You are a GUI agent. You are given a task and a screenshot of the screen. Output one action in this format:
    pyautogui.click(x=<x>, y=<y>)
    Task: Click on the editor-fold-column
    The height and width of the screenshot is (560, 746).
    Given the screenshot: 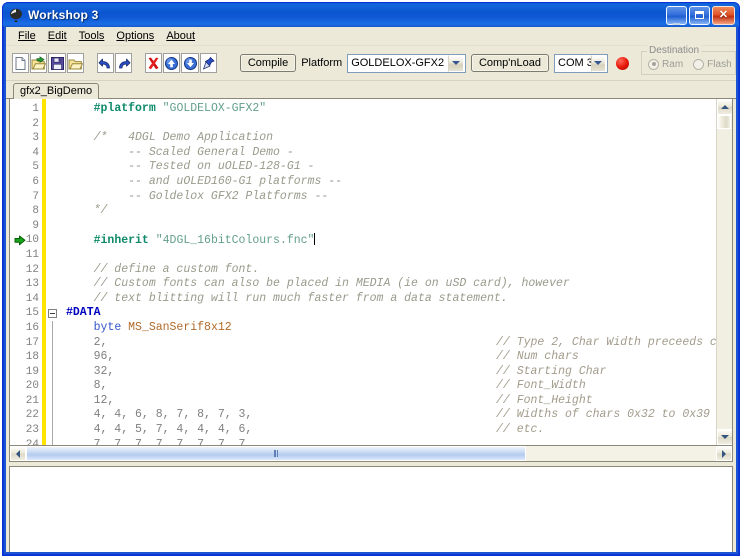 What is the action you would take?
    pyautogui.click(x=53, y=272)
    